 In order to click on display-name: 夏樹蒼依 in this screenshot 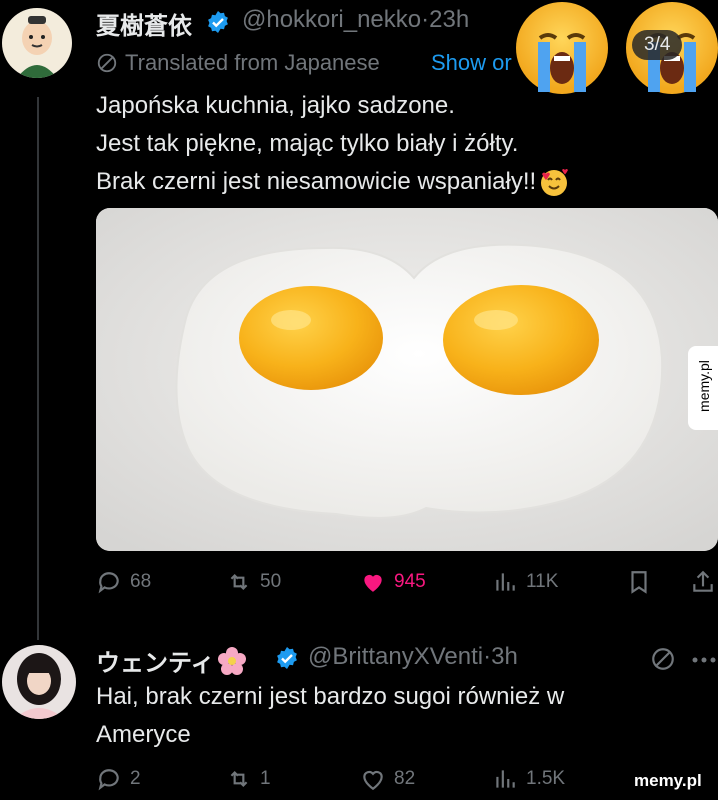, I will do `click(144, 23)`.